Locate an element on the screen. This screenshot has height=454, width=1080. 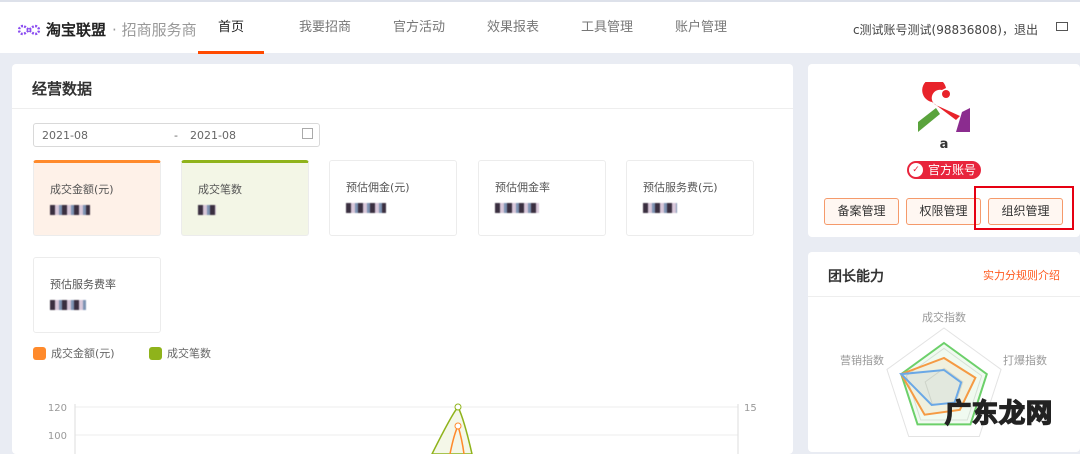
legend-label: 成交金额(元) is located at coordinates (83, 353).